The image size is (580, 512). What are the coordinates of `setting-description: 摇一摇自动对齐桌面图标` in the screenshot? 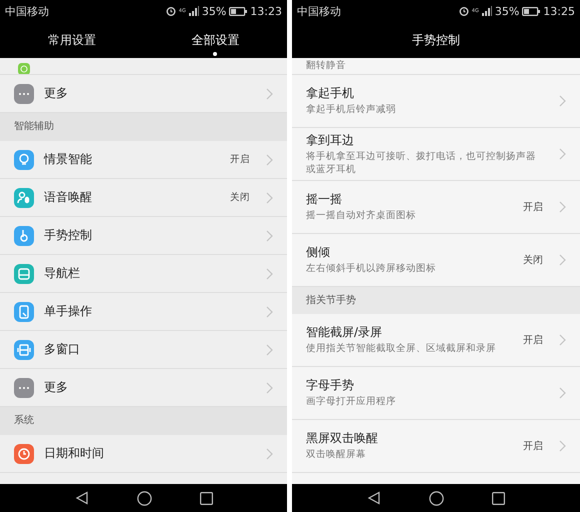 It's located at (361, 216).